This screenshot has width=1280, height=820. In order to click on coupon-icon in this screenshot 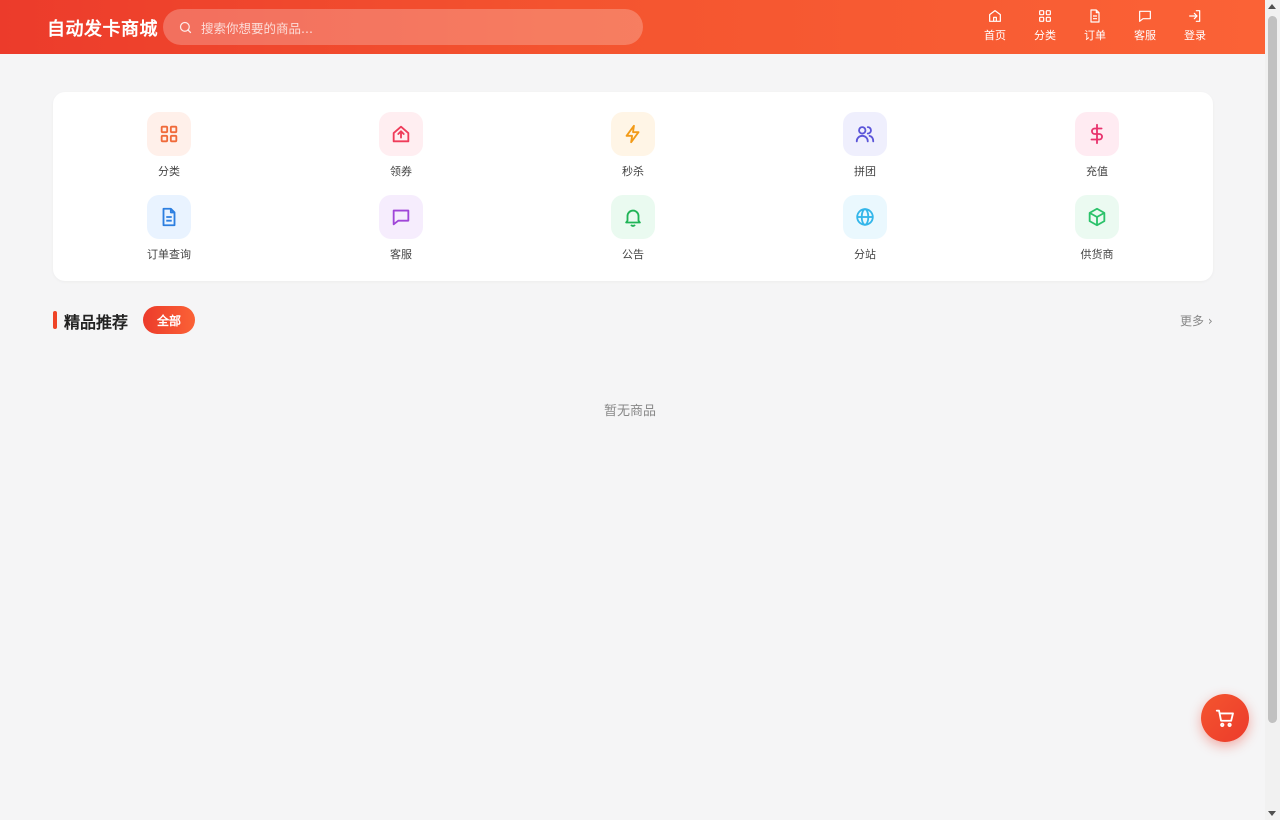, I will do `click(401, 134)`.